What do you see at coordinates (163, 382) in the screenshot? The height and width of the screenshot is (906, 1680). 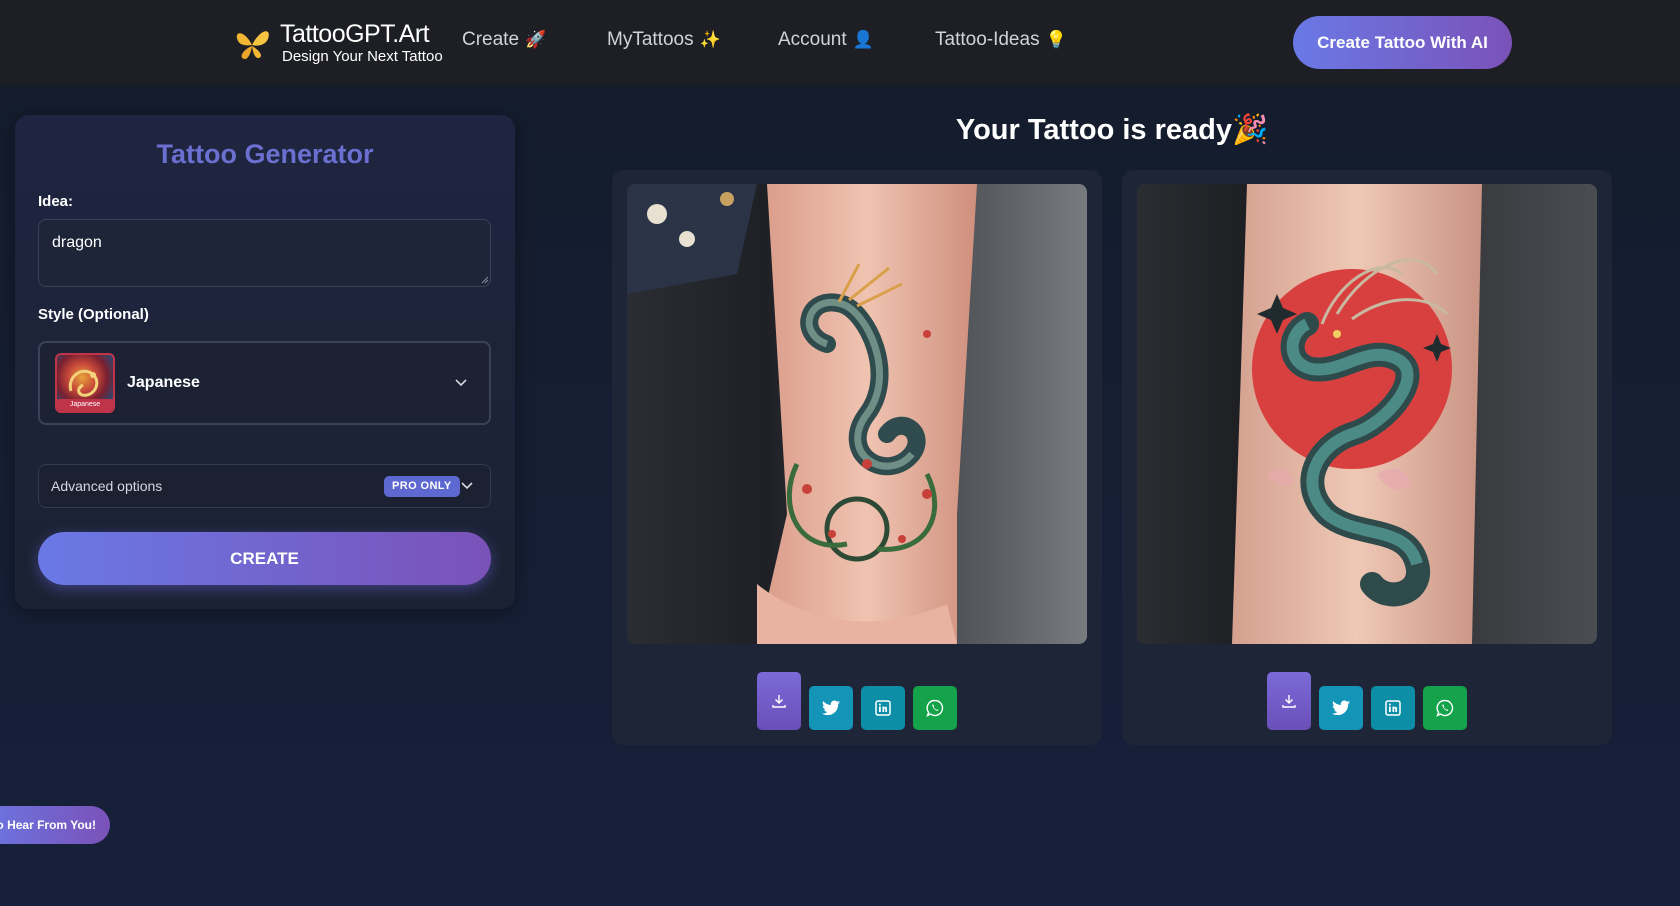 I see `style-value: Japanese` at bounding box center [163, 382].